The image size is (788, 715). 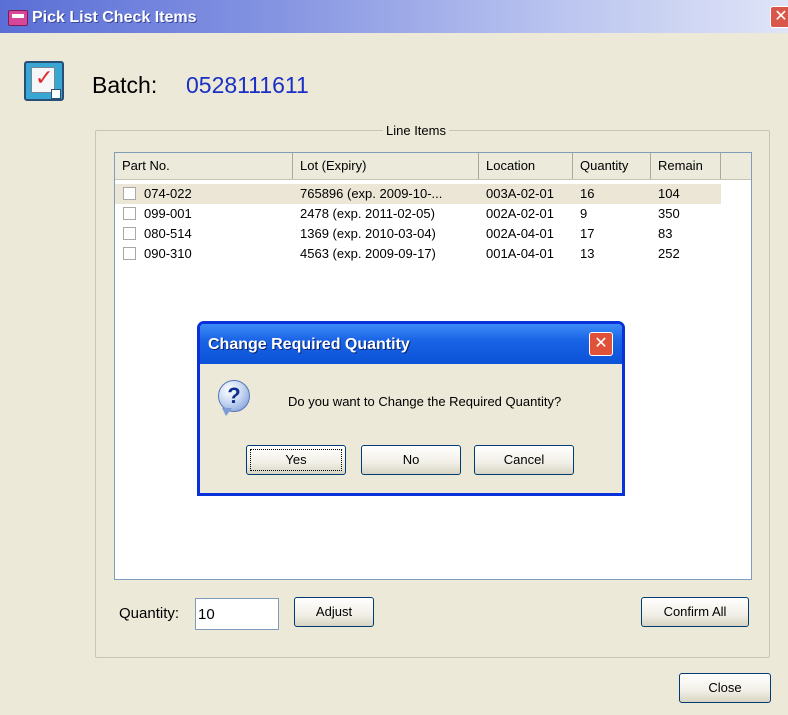 What do you see at coordinates (168, 233) in the screenshot?
I see `cell-part-no: 080-514` at bounding box center [168, 233].